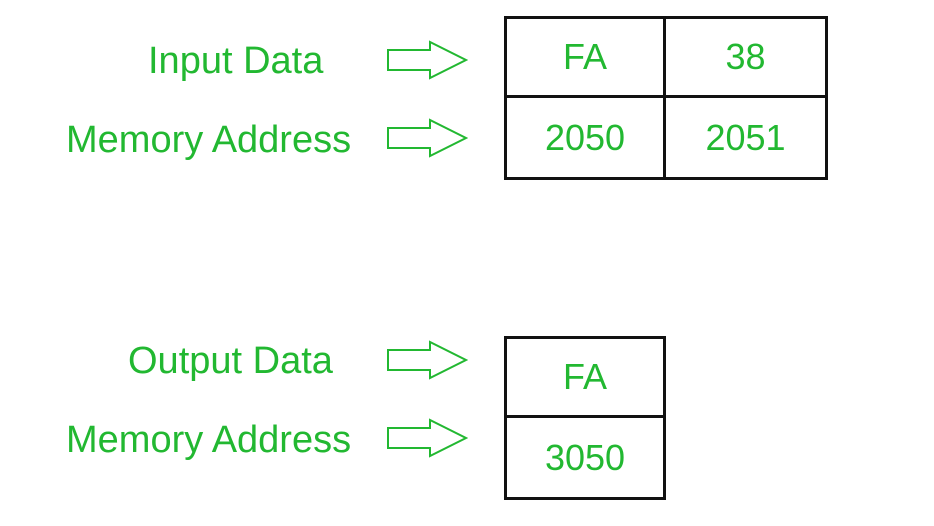  What do you see at coordinates (745, 58) in the screenshot?
I see `input-data-cell: 38` at bounding box center [745, 58].